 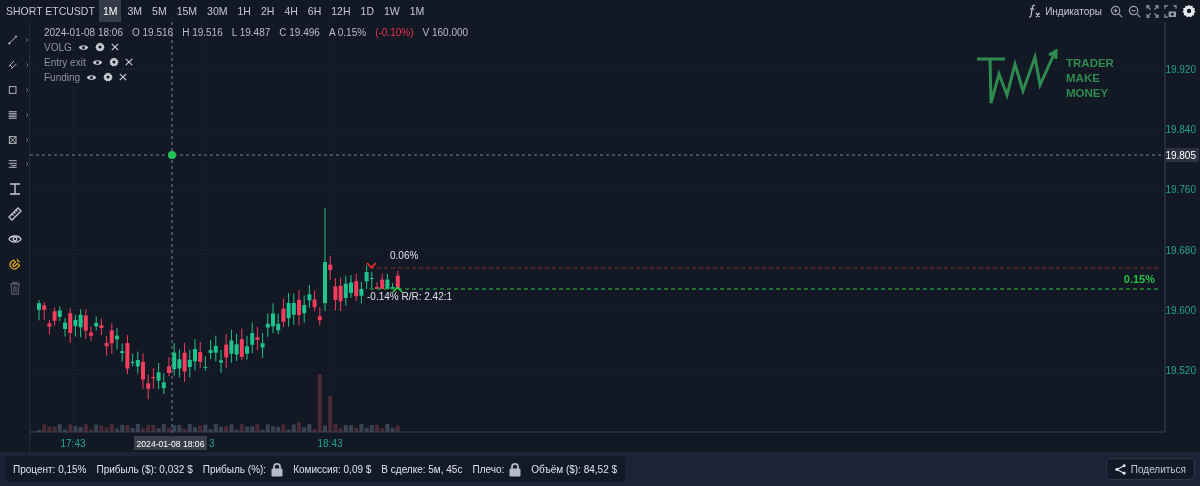 I want to click on line-tool-icon, so click(x=13, y=40).